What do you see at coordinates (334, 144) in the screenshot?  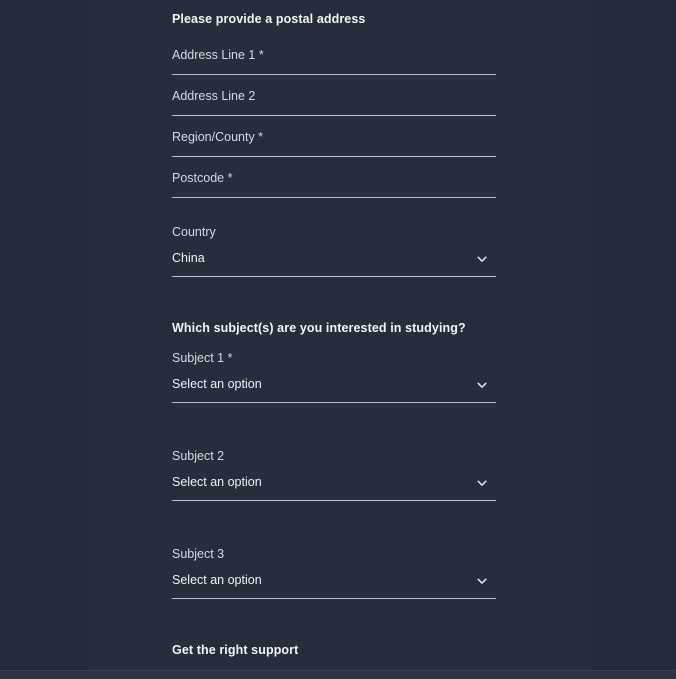 I see `region-county-field: Region/County *` at bounding box center [334, 144].